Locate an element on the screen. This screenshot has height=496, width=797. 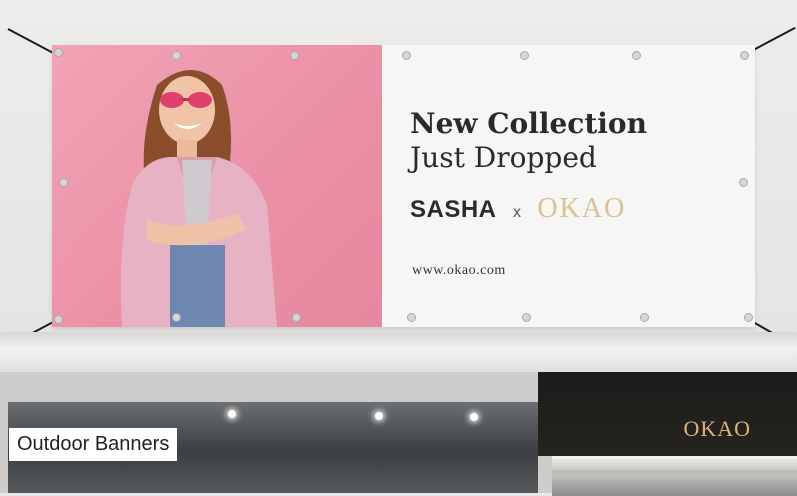
banner-website: www.okao.com is located at coordinates (459, 270).